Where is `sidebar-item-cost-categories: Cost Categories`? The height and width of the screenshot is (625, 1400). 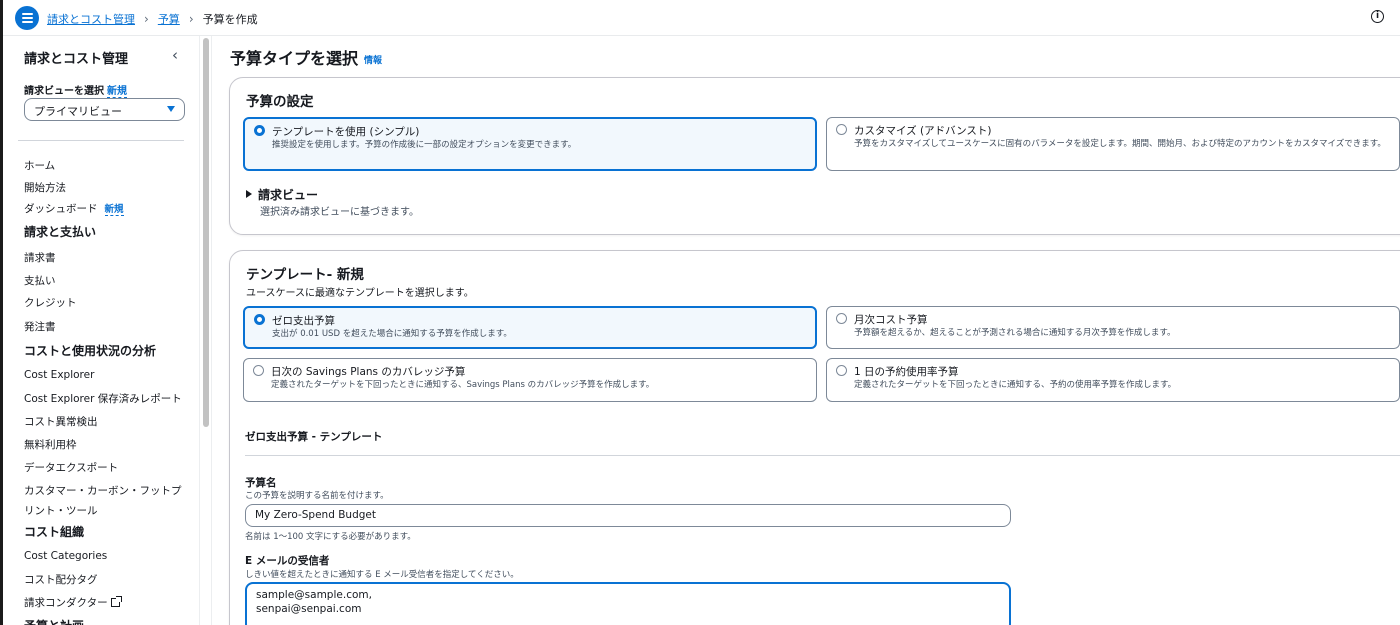
sidebar-item-cost-categories: Cost Categories is located at coordinates (65, 556).